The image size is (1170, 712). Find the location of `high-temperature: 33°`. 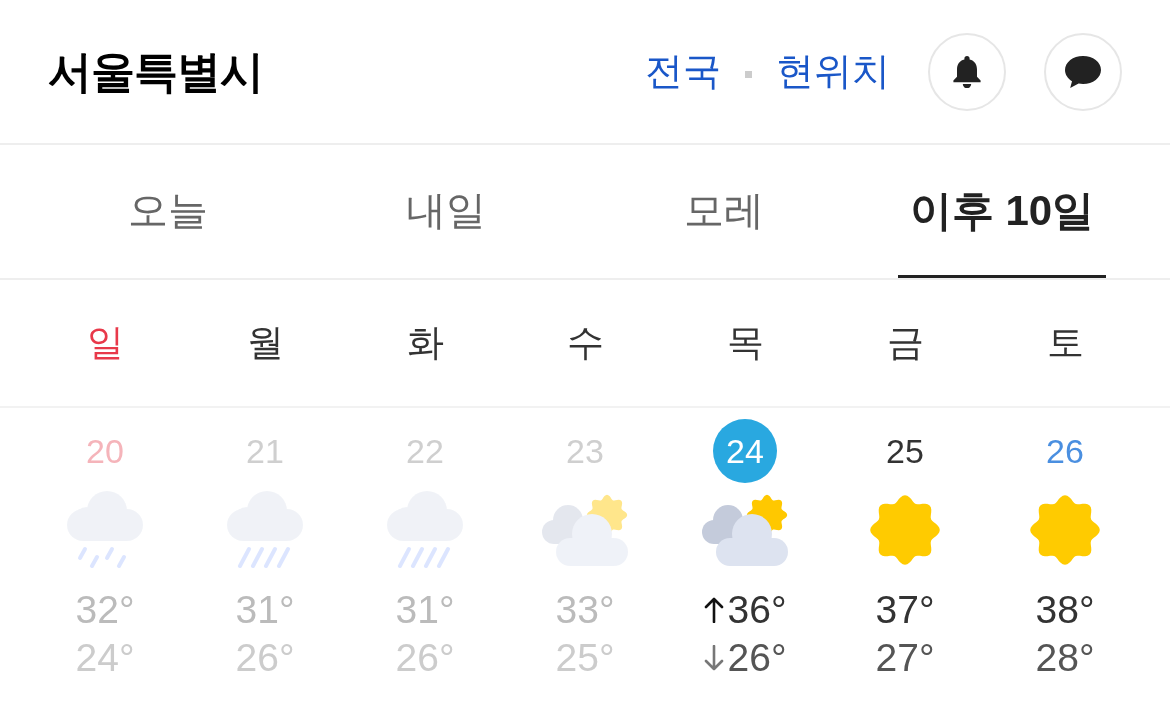

high-temperature: 33° is located at coordinates (585, 609).